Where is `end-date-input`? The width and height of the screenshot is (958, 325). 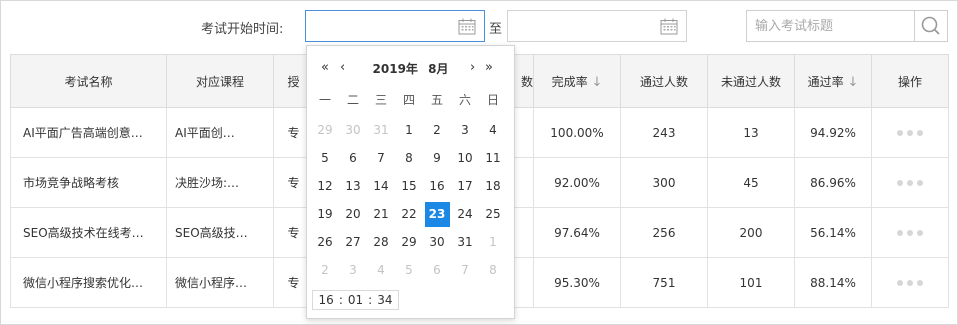
end-date-input is located at coordinates (597, 26).